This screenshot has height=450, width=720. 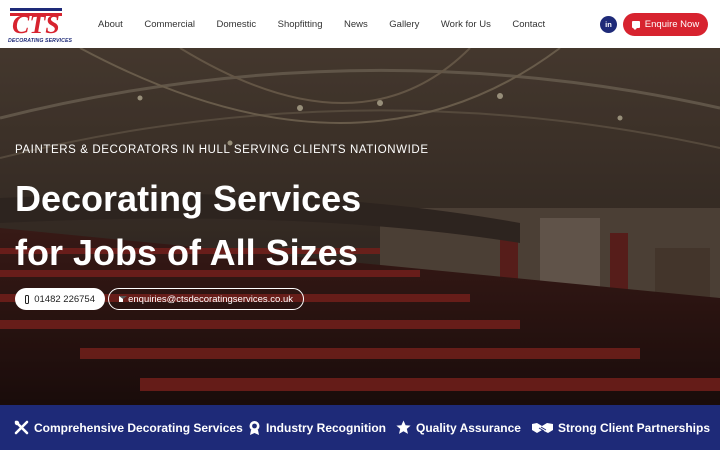 What do you see at coordinates (634, 427) in the screenshot?
I see `feature-label: Strong Client Partnerships` at bounding box center [634, 427].